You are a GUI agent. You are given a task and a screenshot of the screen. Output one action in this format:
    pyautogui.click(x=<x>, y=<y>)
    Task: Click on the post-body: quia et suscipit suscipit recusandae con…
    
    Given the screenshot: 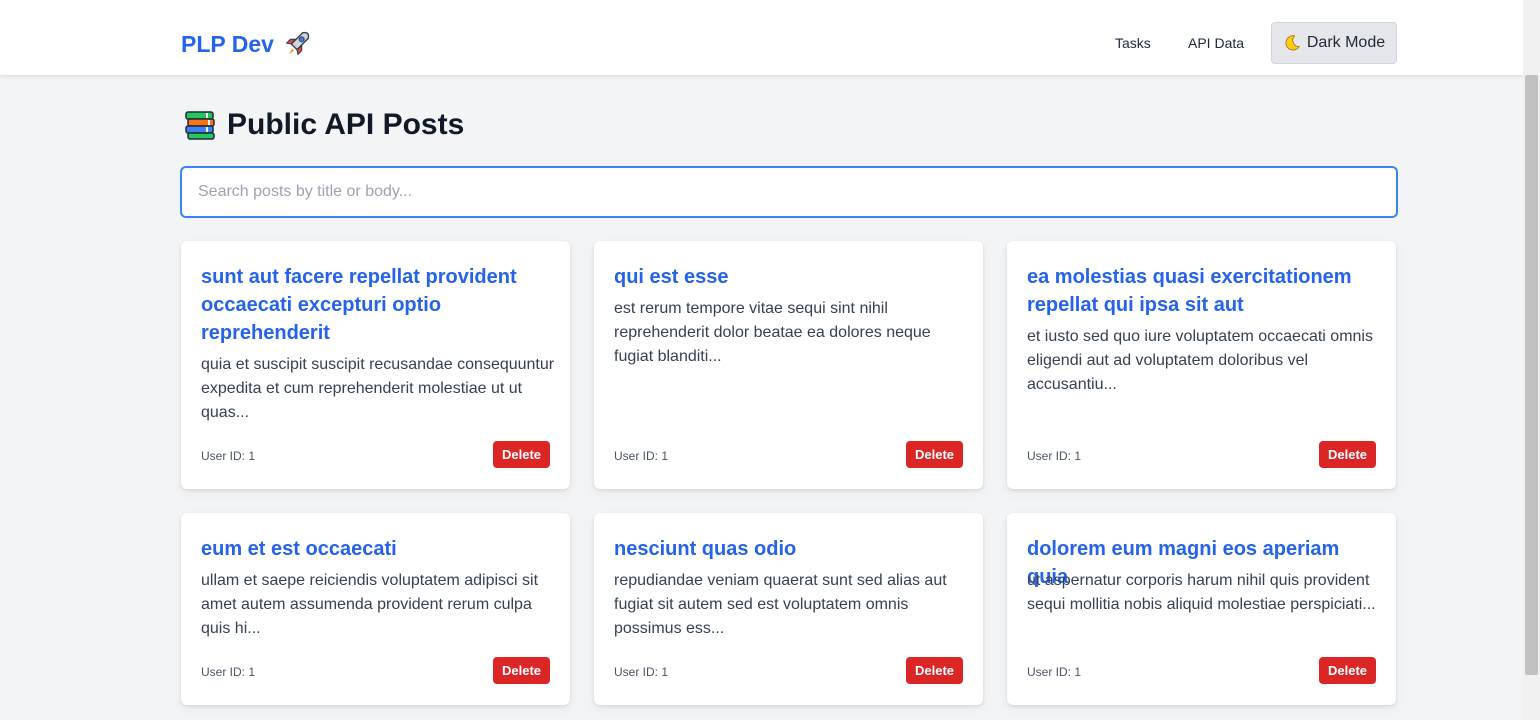 What is the action you would take?
    pyautogui.click(x=378, y=388)
    